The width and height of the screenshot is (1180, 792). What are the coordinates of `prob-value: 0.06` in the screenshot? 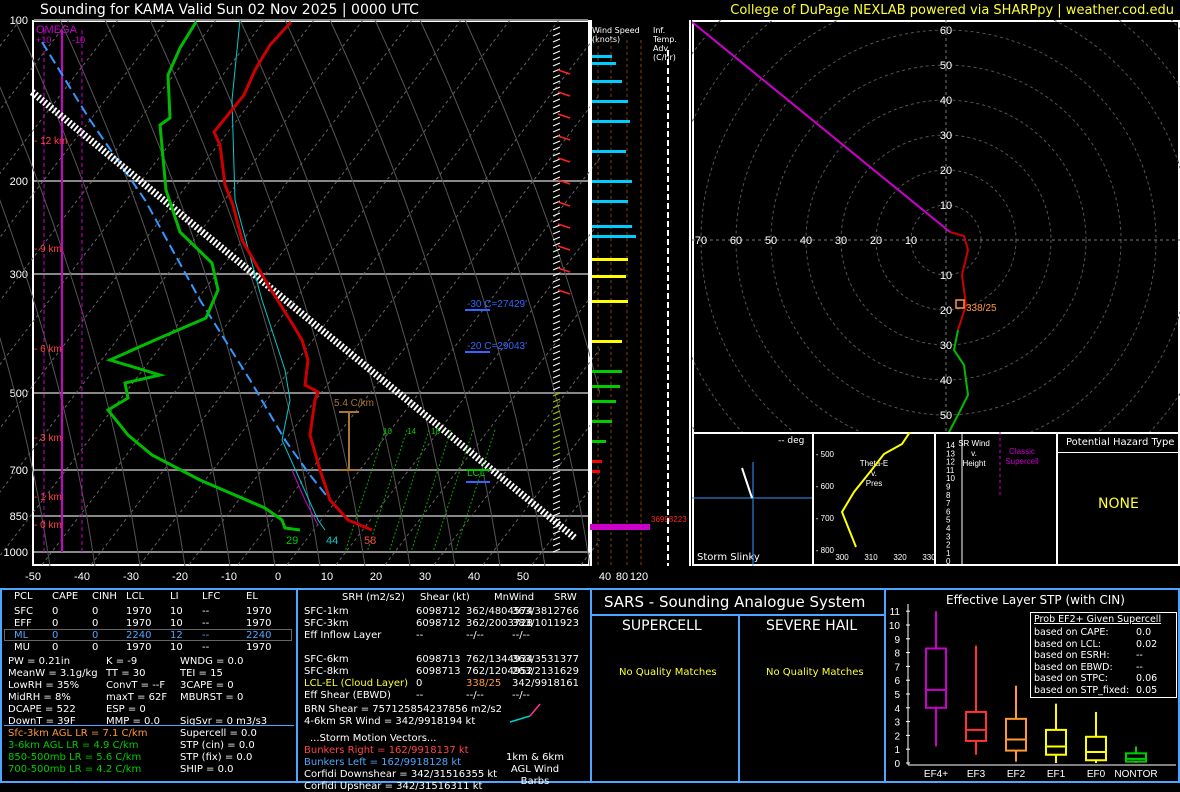 It's located at (1147, 678).